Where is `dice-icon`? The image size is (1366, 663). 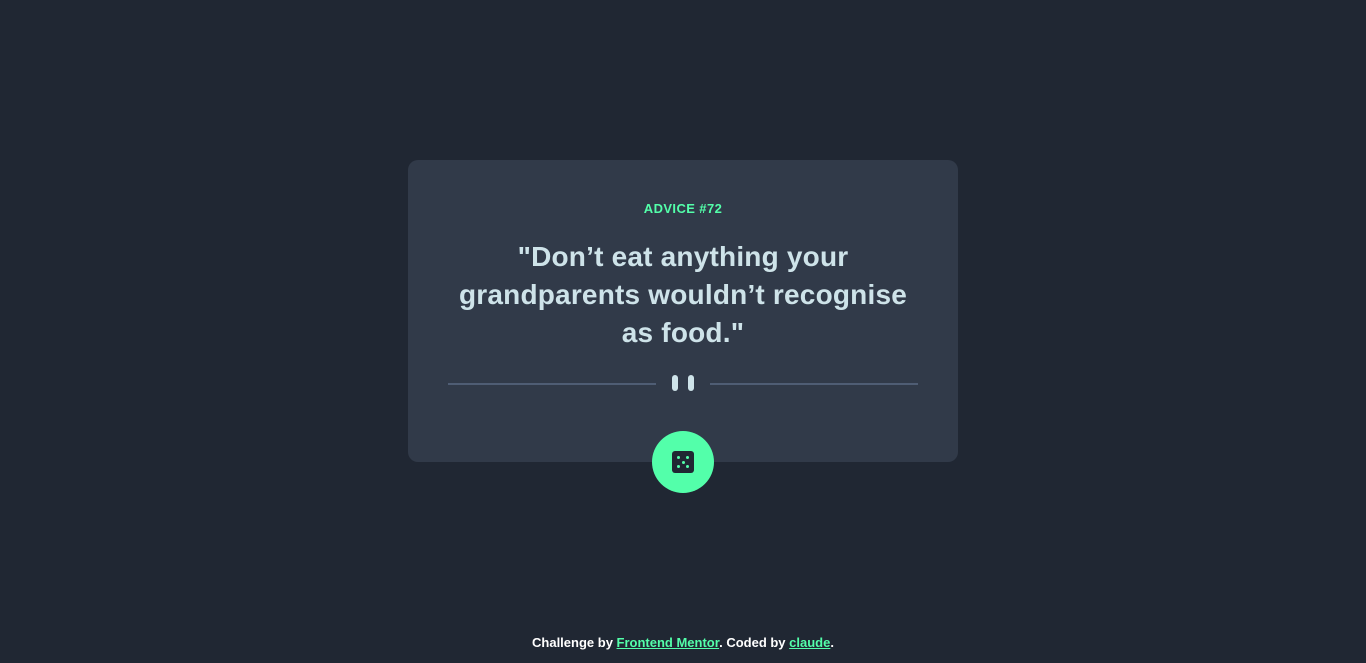 dice-icon is located at coordinates (683, 462).